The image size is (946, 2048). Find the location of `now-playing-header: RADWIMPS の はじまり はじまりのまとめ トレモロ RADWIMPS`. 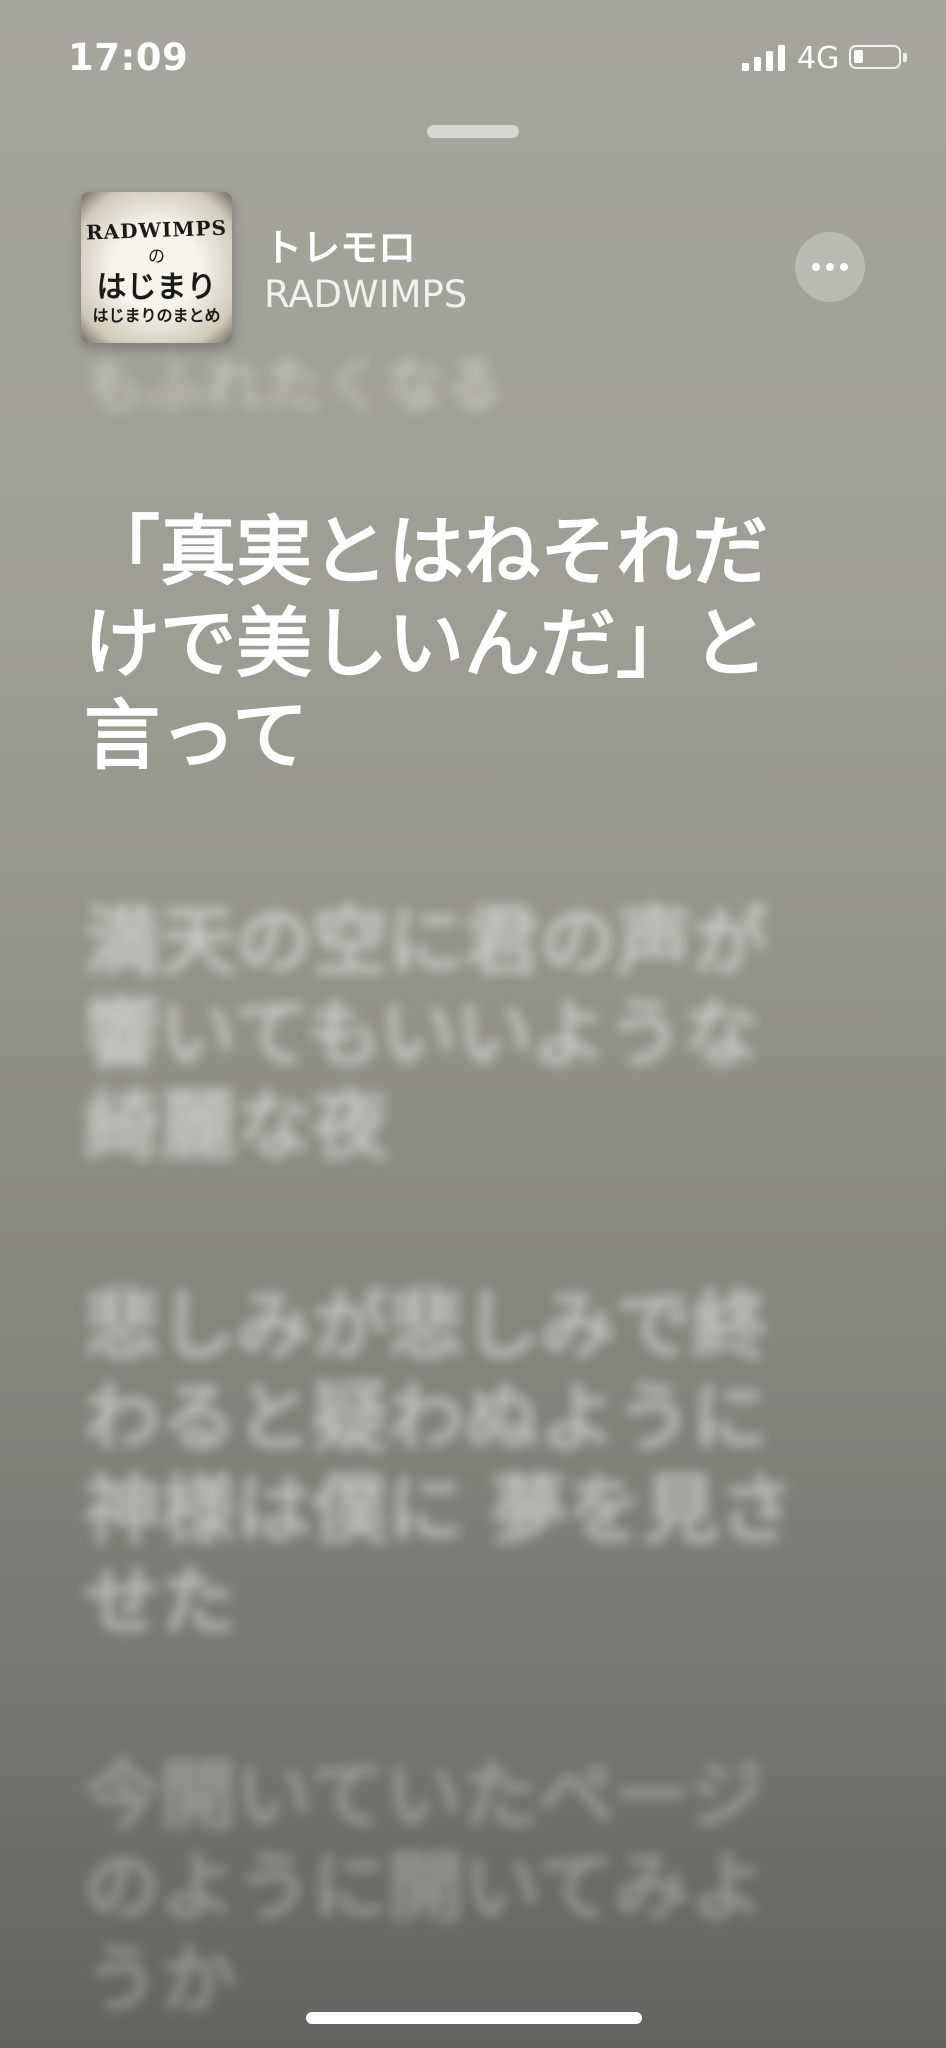

now-playing-header: RADWIMPS の はじまり はじまりのまとめ トレモロ RADWIMPS is located at coordinates (473, 270).